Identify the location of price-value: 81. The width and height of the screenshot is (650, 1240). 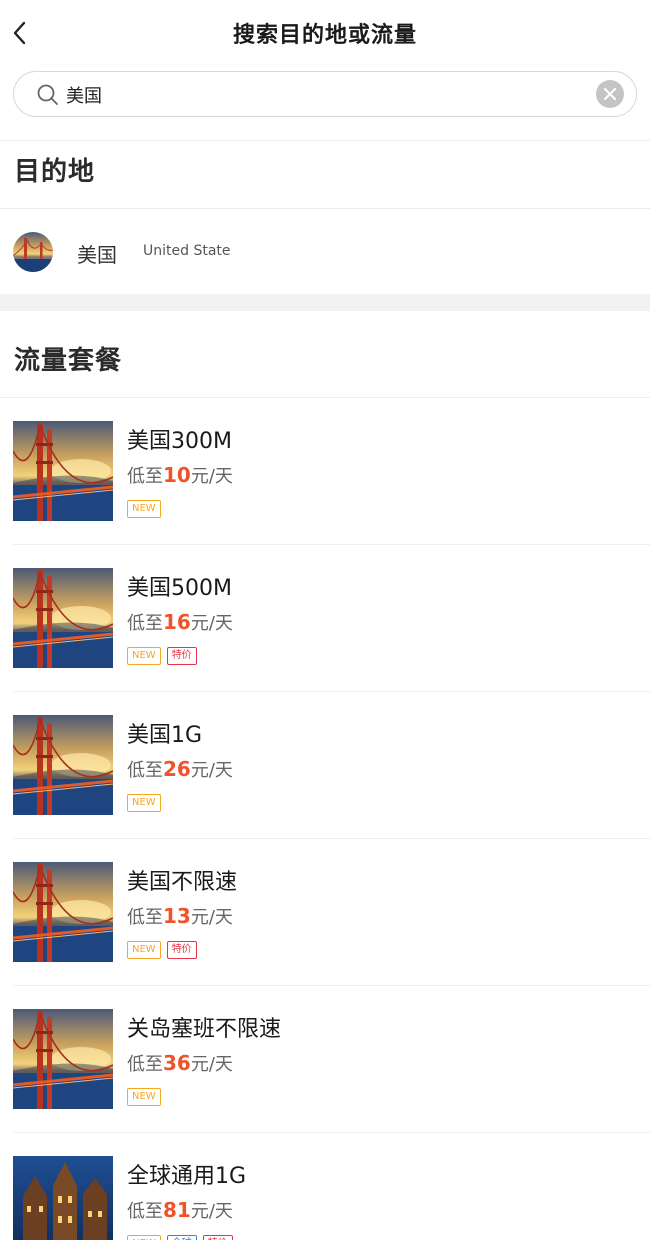
(177, 1210).